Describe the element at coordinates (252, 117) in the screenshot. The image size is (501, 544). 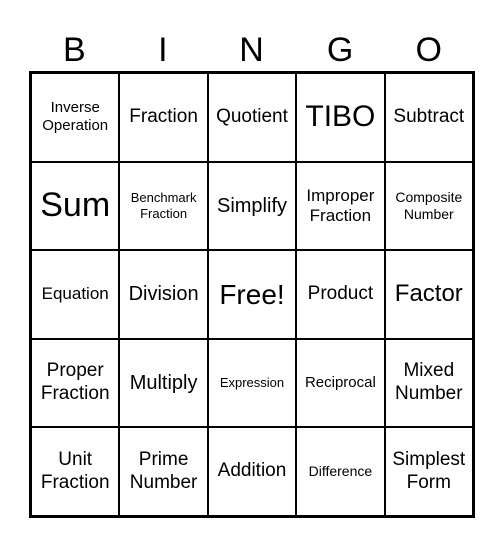
I see `bingo-cell: Quotient` at that location.